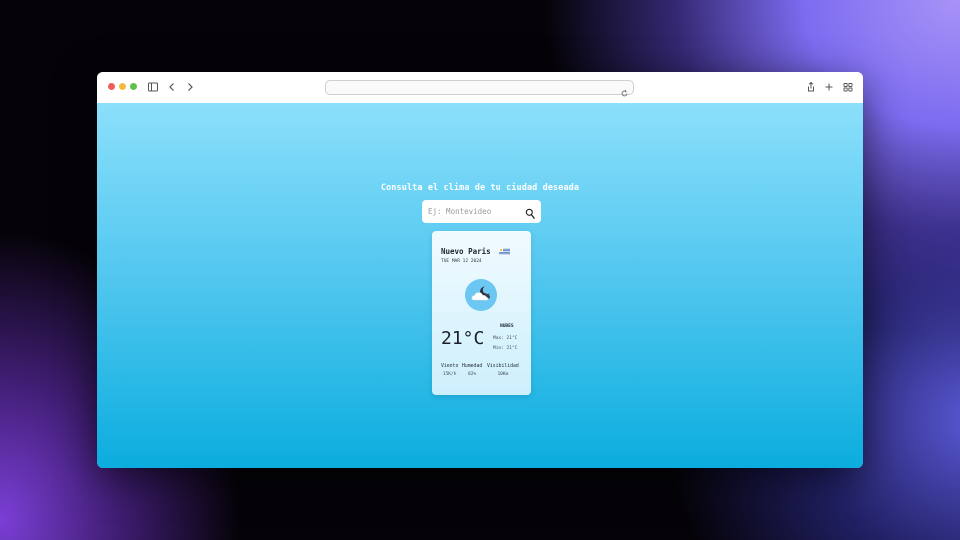  Describe the element at coordinates (472, 374) in the screenshot. I see `humidity-value: 82%` at that location.